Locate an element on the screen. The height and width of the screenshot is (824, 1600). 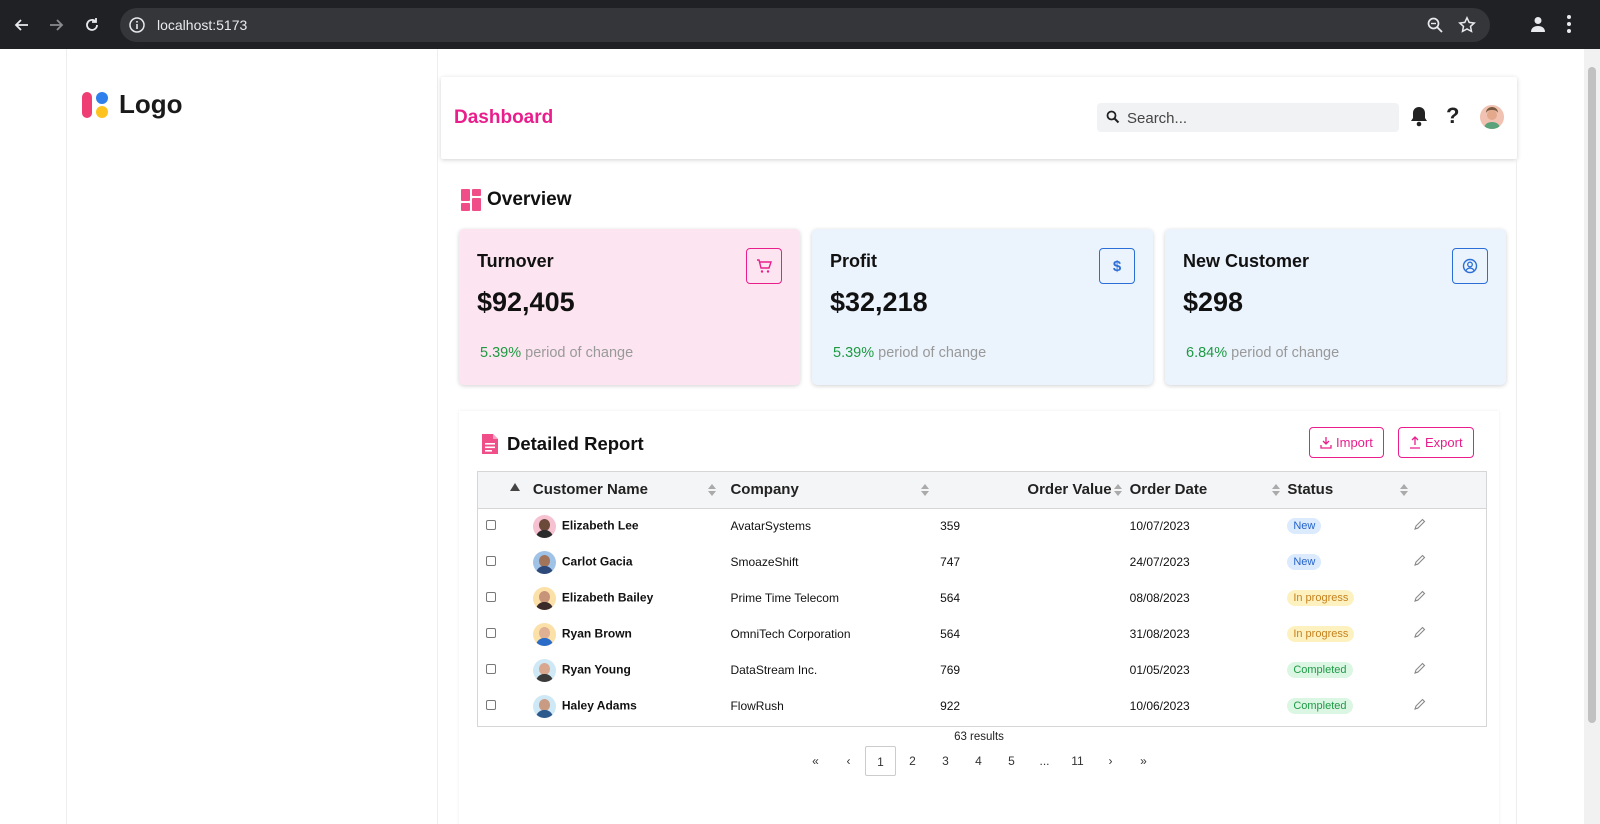
company-cell: SmoazeShift is located at coordinates (764, 562).